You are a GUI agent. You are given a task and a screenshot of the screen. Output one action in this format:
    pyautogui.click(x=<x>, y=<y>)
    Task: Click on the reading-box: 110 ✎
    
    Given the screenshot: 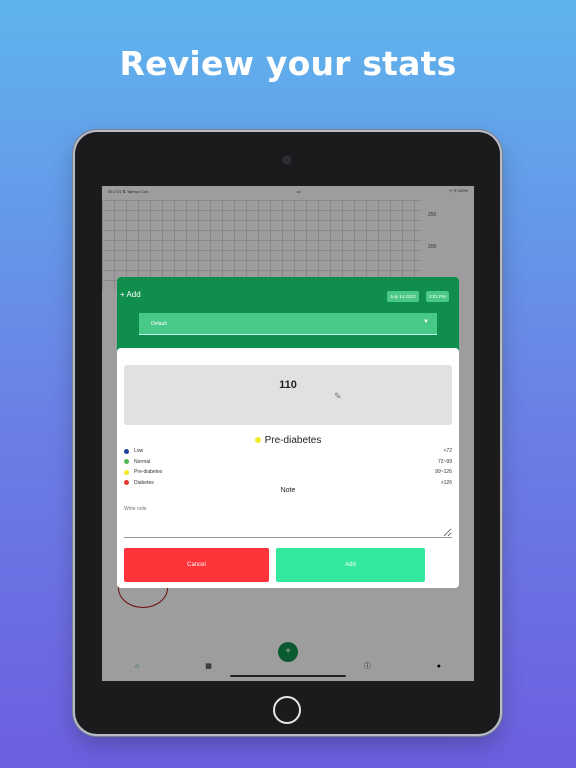 What is the action you would take?
    pyautogui.click(x=288, y=395)
    